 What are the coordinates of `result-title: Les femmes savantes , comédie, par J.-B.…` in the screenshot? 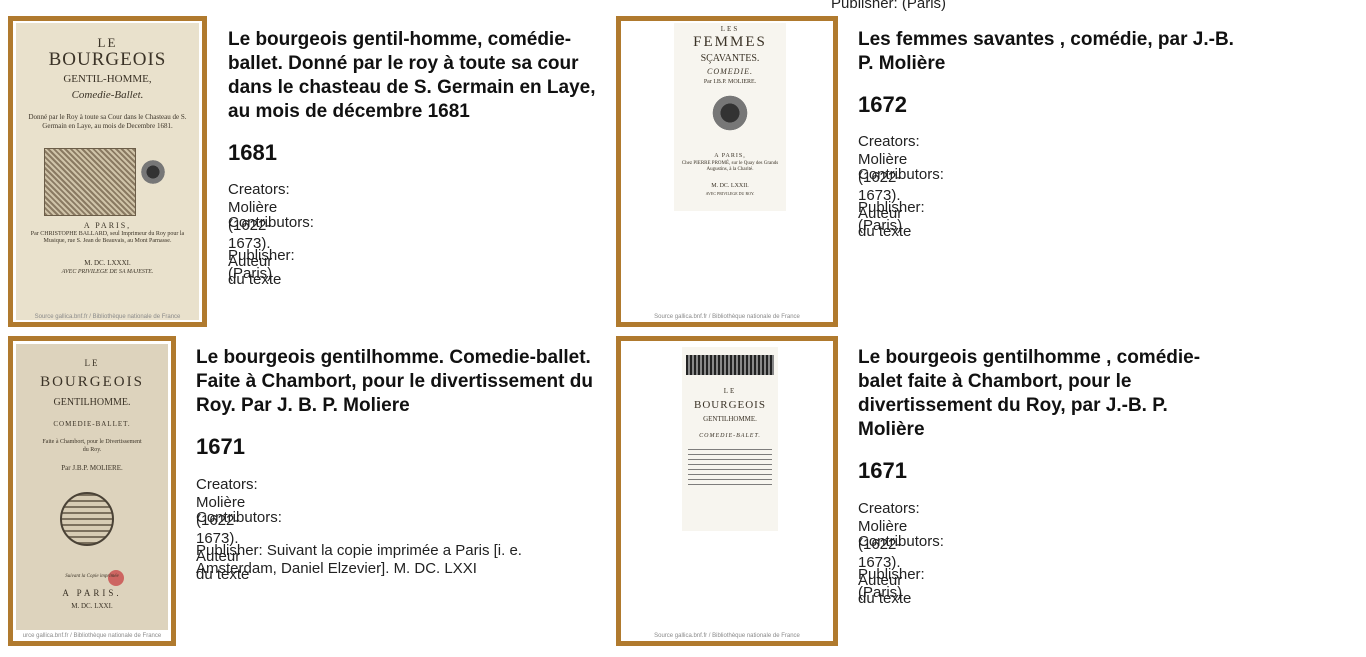 It's located at (1048, 52).